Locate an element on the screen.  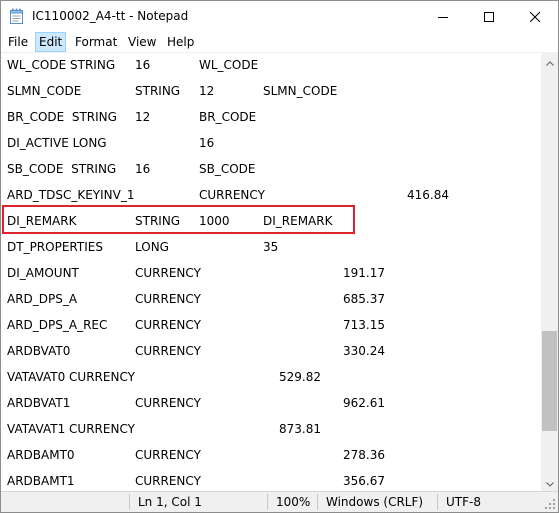
minimize-button is located at coordinates (443, 16).